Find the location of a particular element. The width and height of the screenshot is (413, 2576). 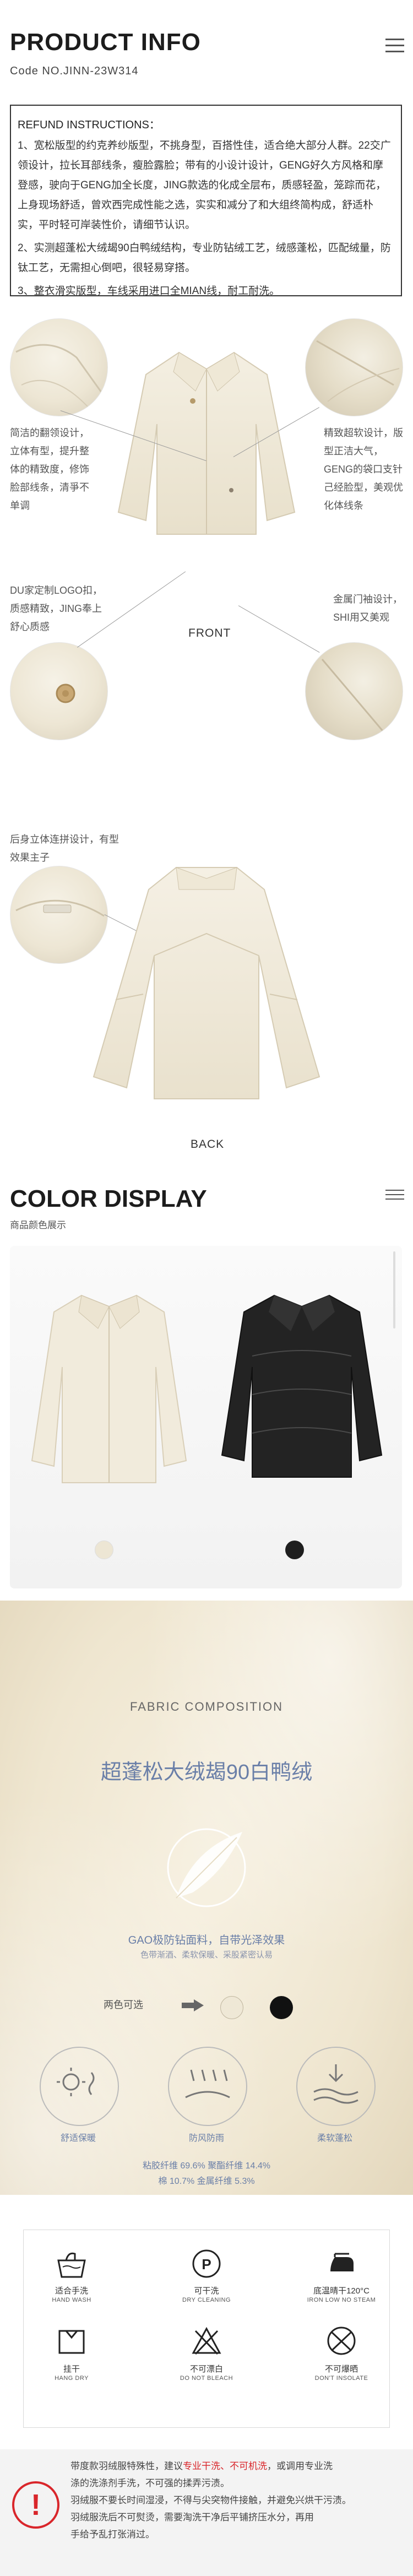

warning-line-2: 涤的洗涤剂手洗，不可强的揉弄污渍。 is located at coordinates (150, 2483).